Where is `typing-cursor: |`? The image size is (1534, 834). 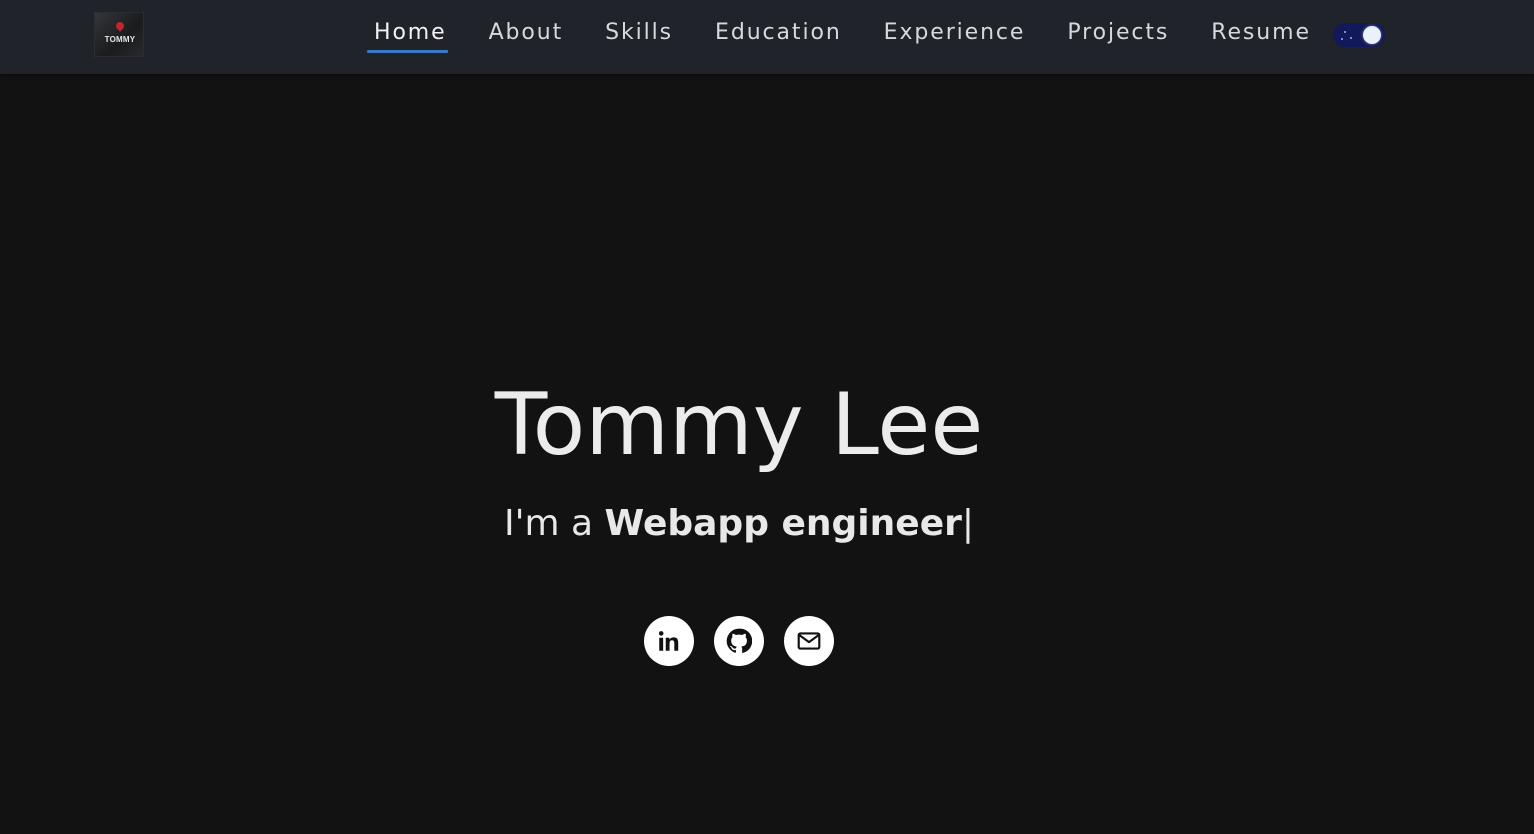 typing-cursor: | is located at coordinates (968, 523).